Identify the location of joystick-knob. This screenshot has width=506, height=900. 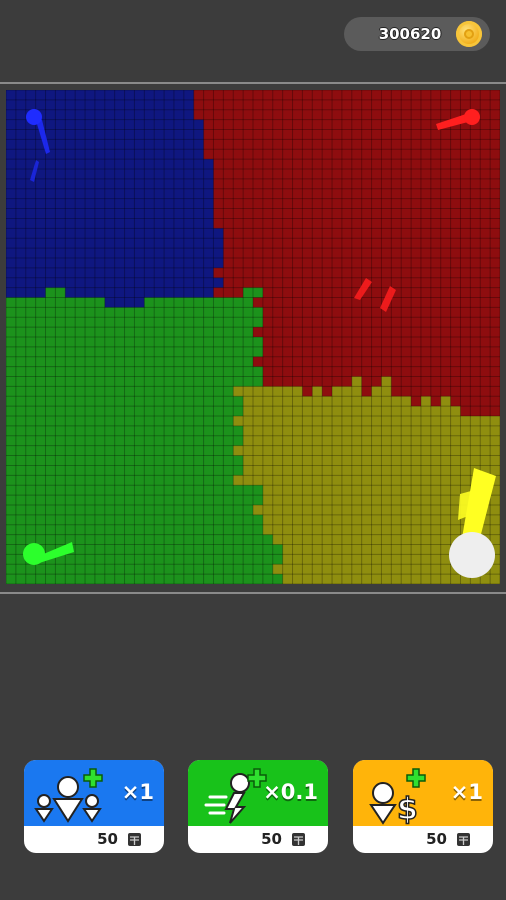
(472, 555).